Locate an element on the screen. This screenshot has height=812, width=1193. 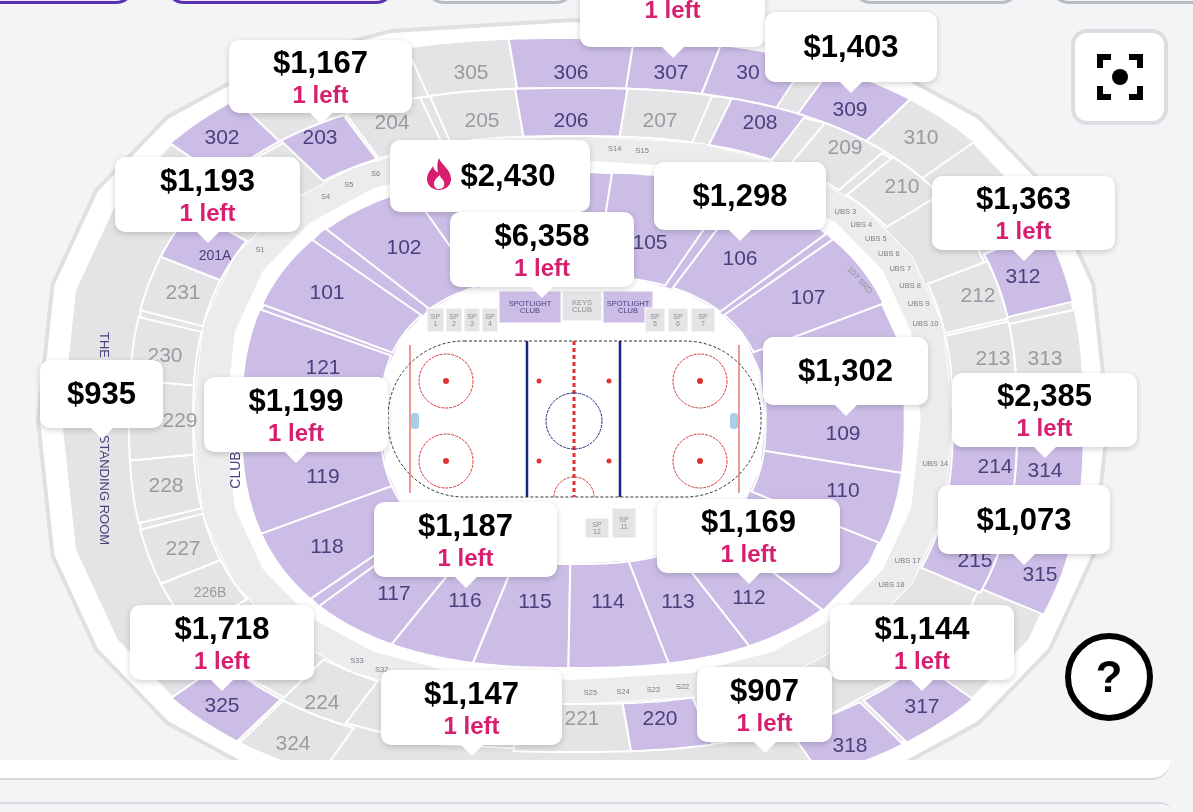
section-label: 207 is located at coordinates (660, 119).